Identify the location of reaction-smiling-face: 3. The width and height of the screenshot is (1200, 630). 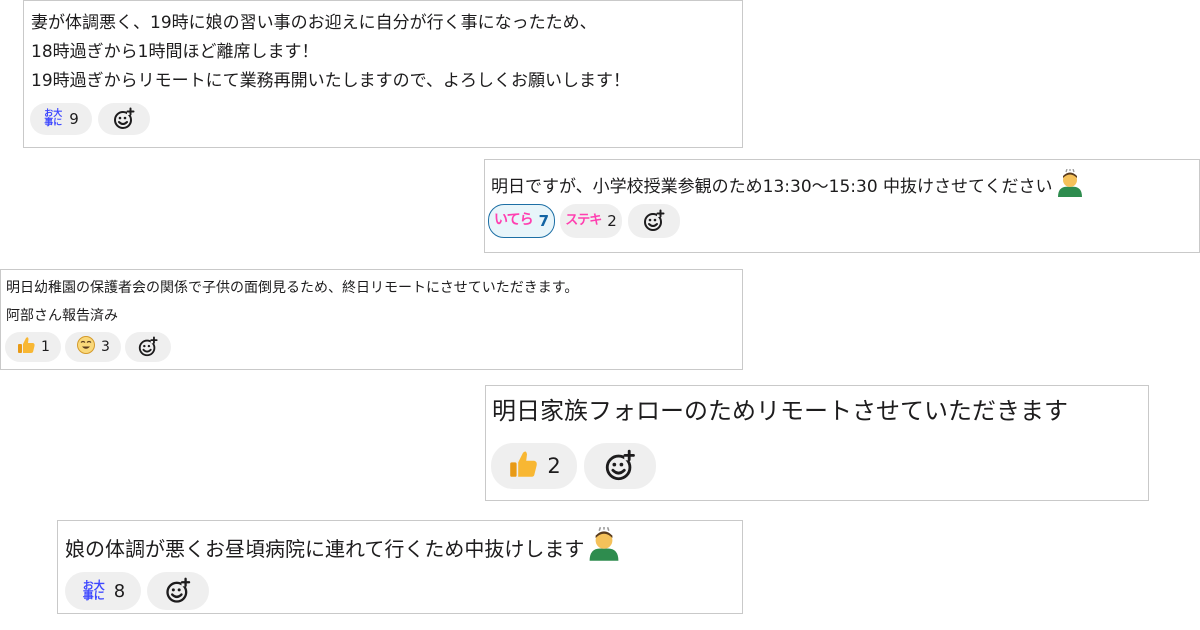
(93, 347).